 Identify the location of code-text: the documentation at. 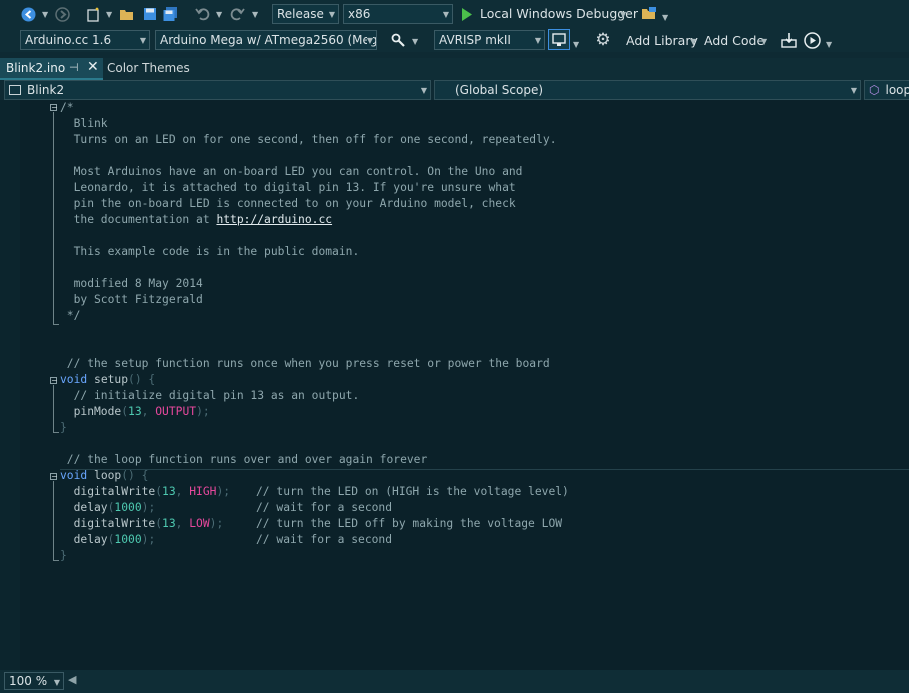
(138, 219).